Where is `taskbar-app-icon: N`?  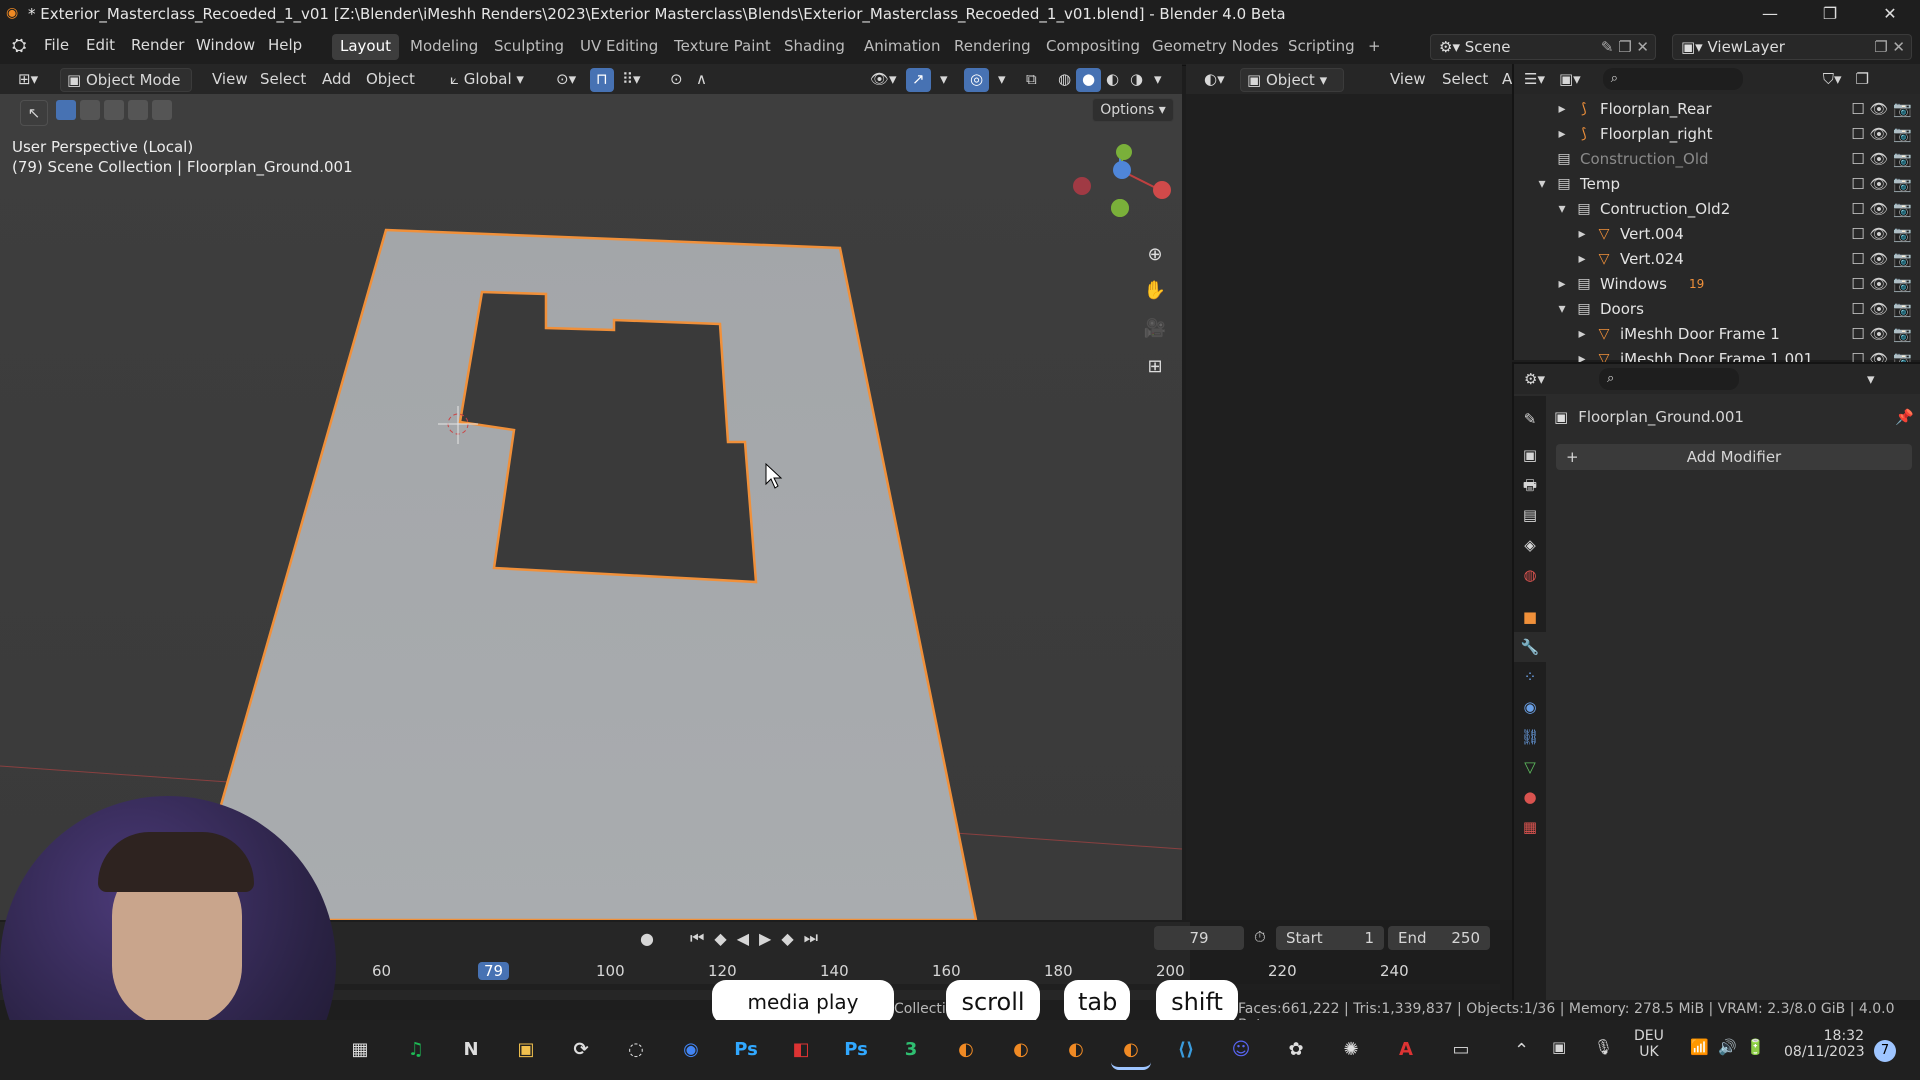
taskbar-app-icon: N is located at coordinates (471, 1050).